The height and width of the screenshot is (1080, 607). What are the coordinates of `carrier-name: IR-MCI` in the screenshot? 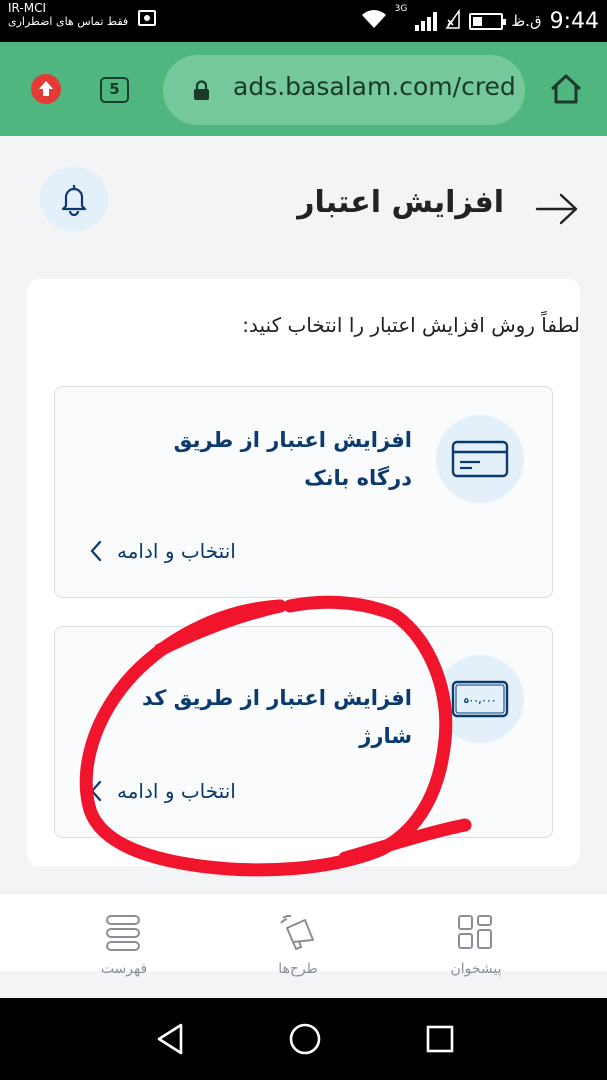 It's located at (27, 8).